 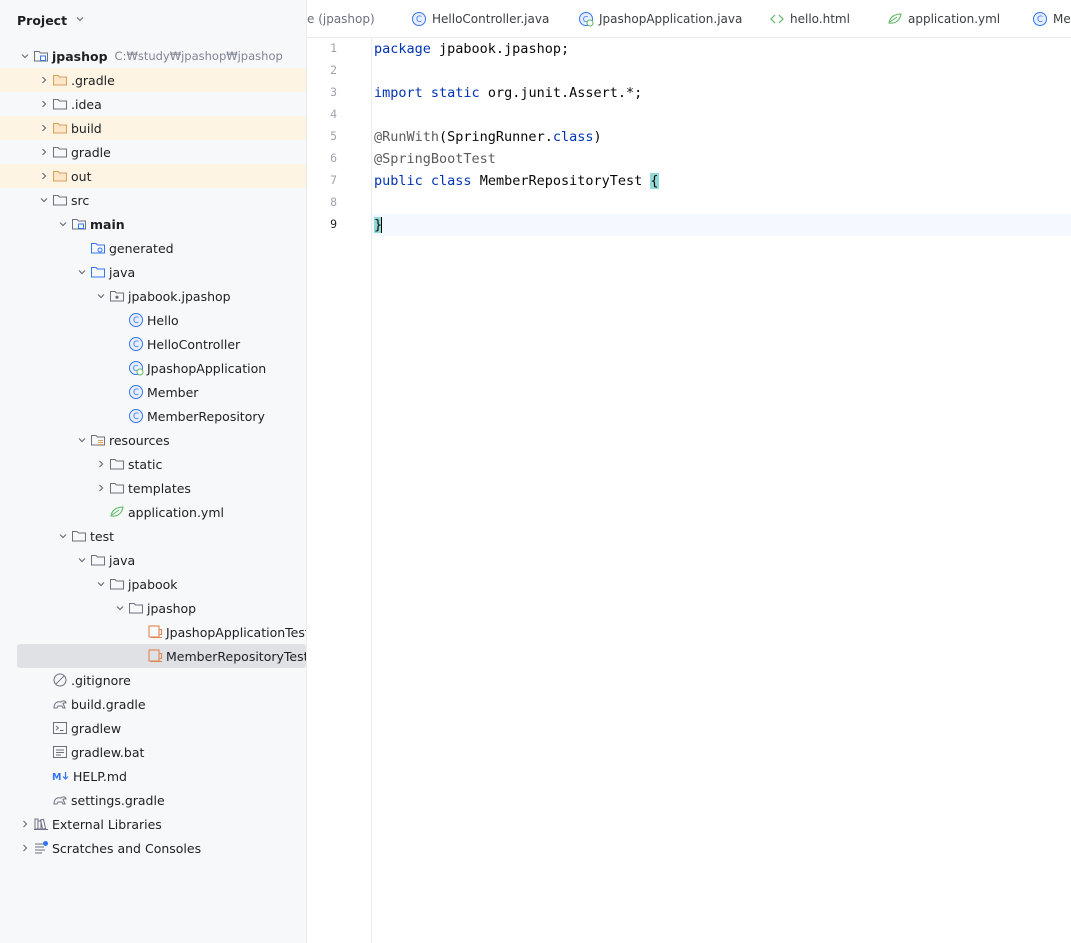 I want to click on tree-item-resources: resources, so click(x=153, y=440).